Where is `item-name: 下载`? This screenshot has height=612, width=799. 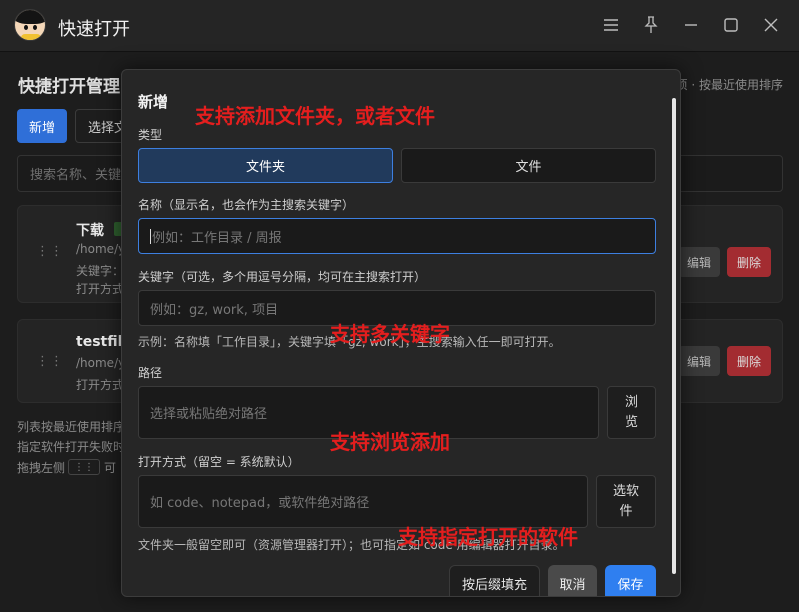 item-name: 下载 is located at coordinates (90, 231).